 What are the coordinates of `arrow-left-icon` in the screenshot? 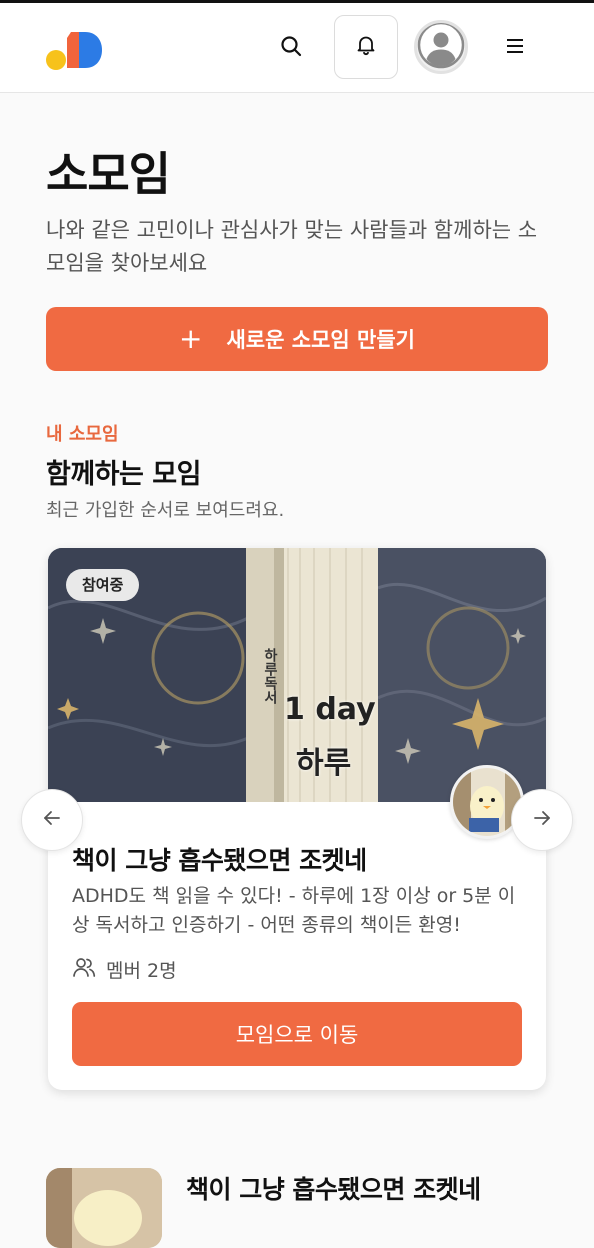 It's located at (52, 820).